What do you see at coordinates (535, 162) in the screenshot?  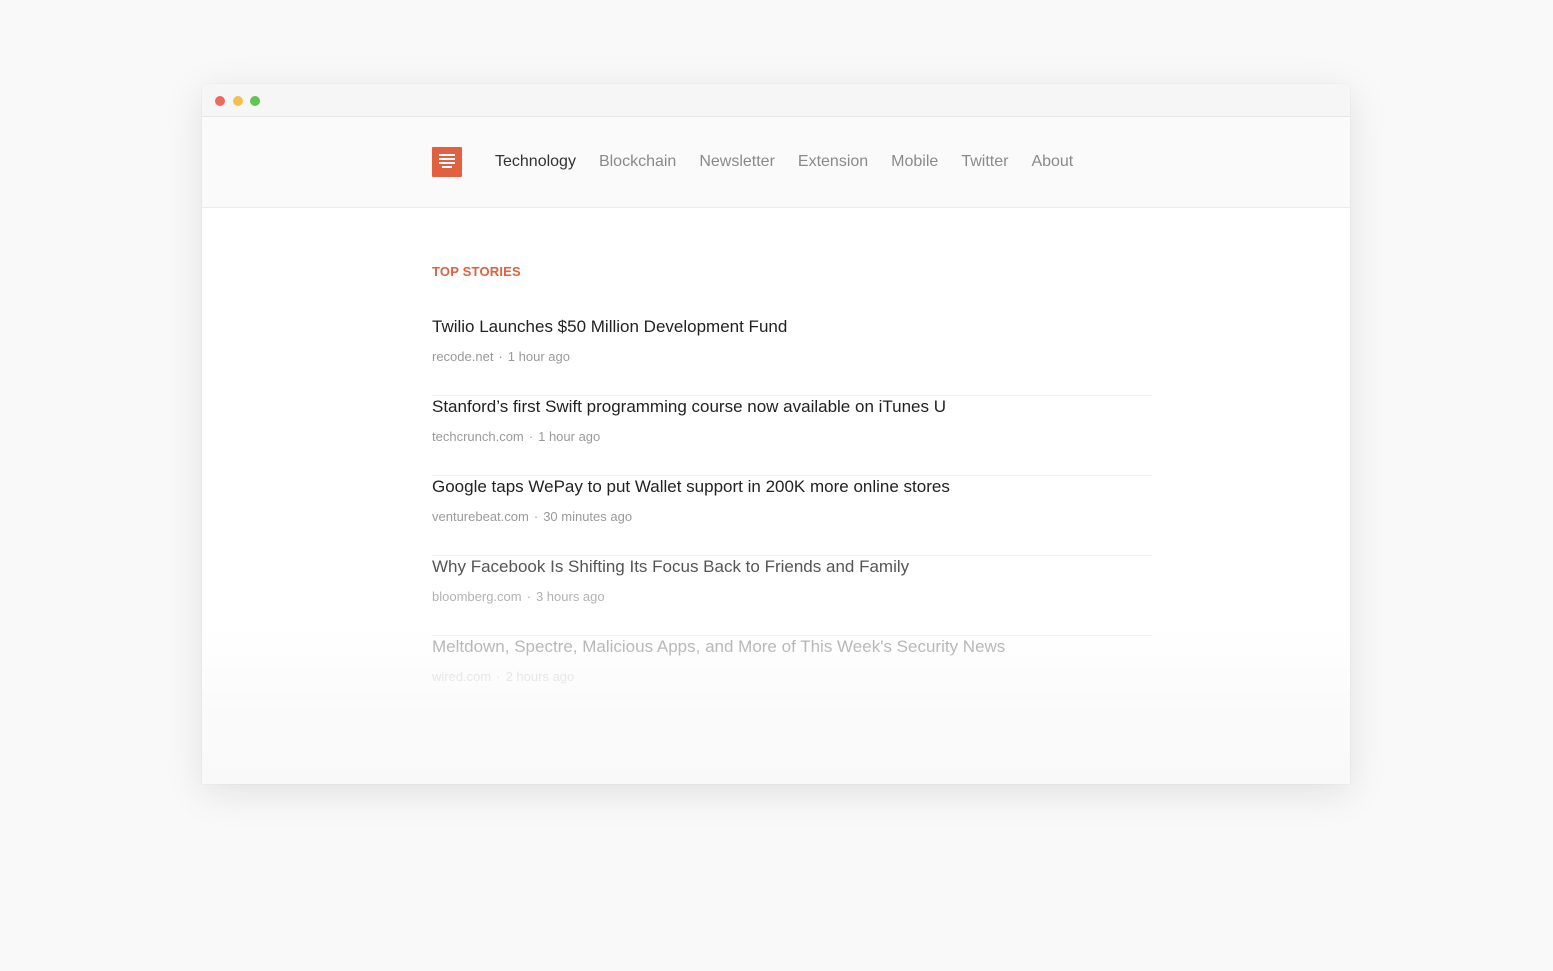 I see `nav-item-technology: Technology` at bounding box center [535, 162].